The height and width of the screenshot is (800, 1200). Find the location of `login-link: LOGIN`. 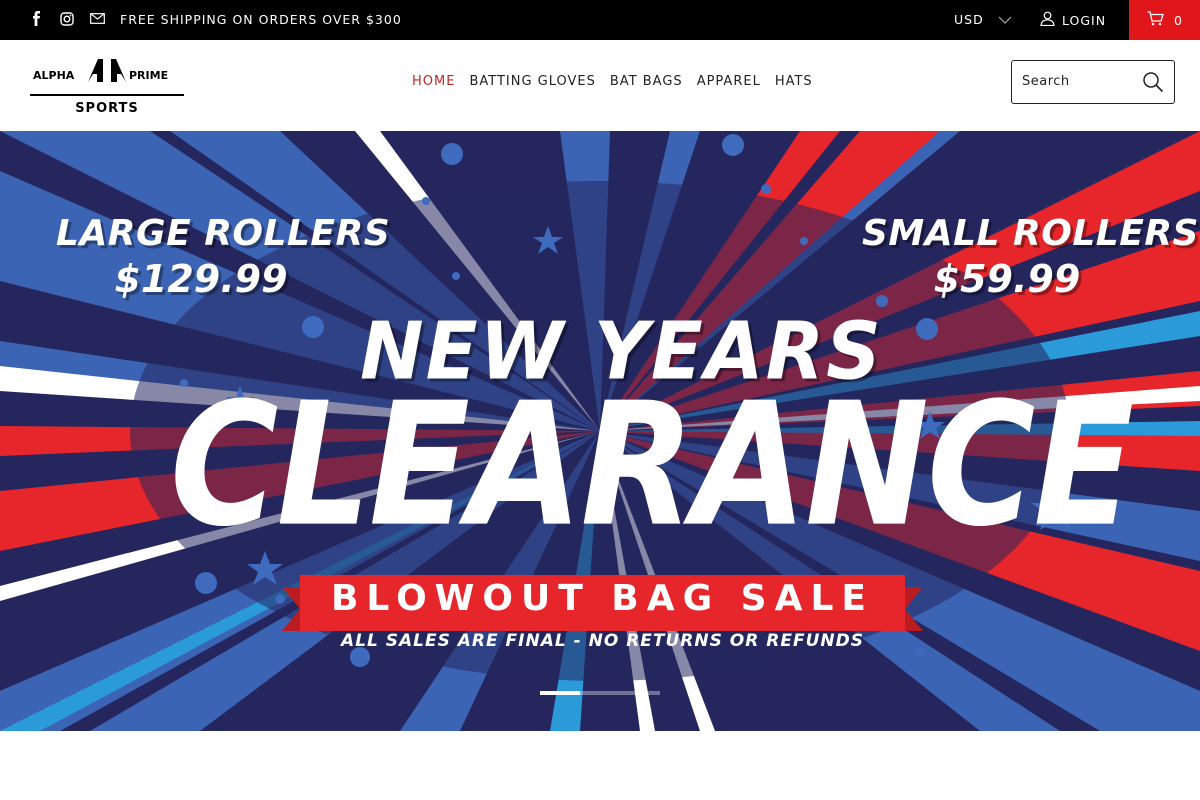

login-link: LOGIN is located at coordinates (1073, 20).